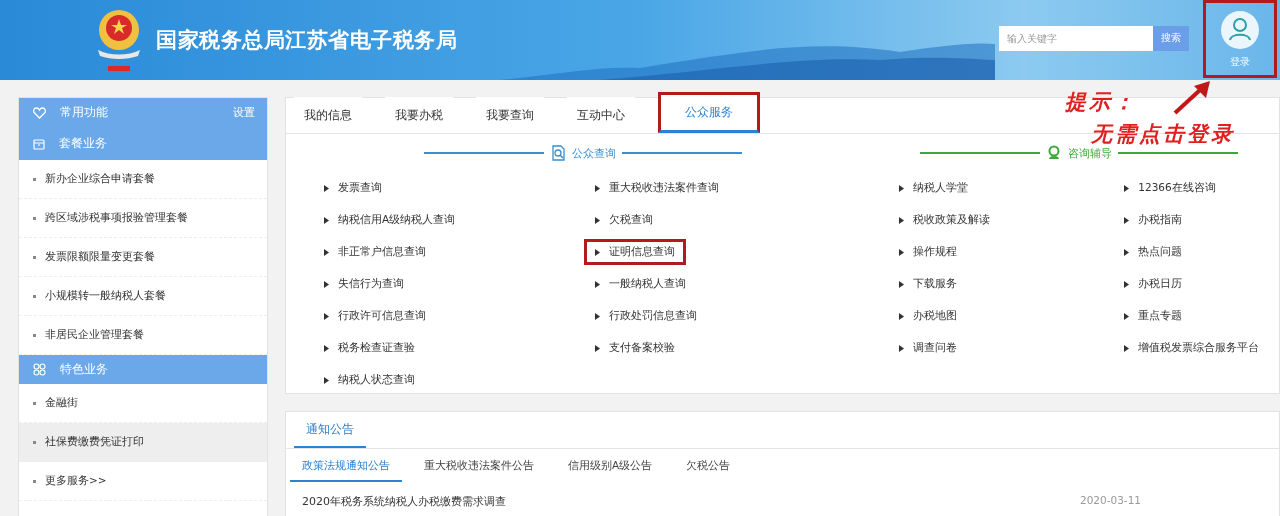 Image resolution: width=1280 pixels, height=516 pixels. What do you see at coordinates (646, 316) in the screenshot?
I see `service-link: 行政处罚信息查询` at bounding box center [646, 316].